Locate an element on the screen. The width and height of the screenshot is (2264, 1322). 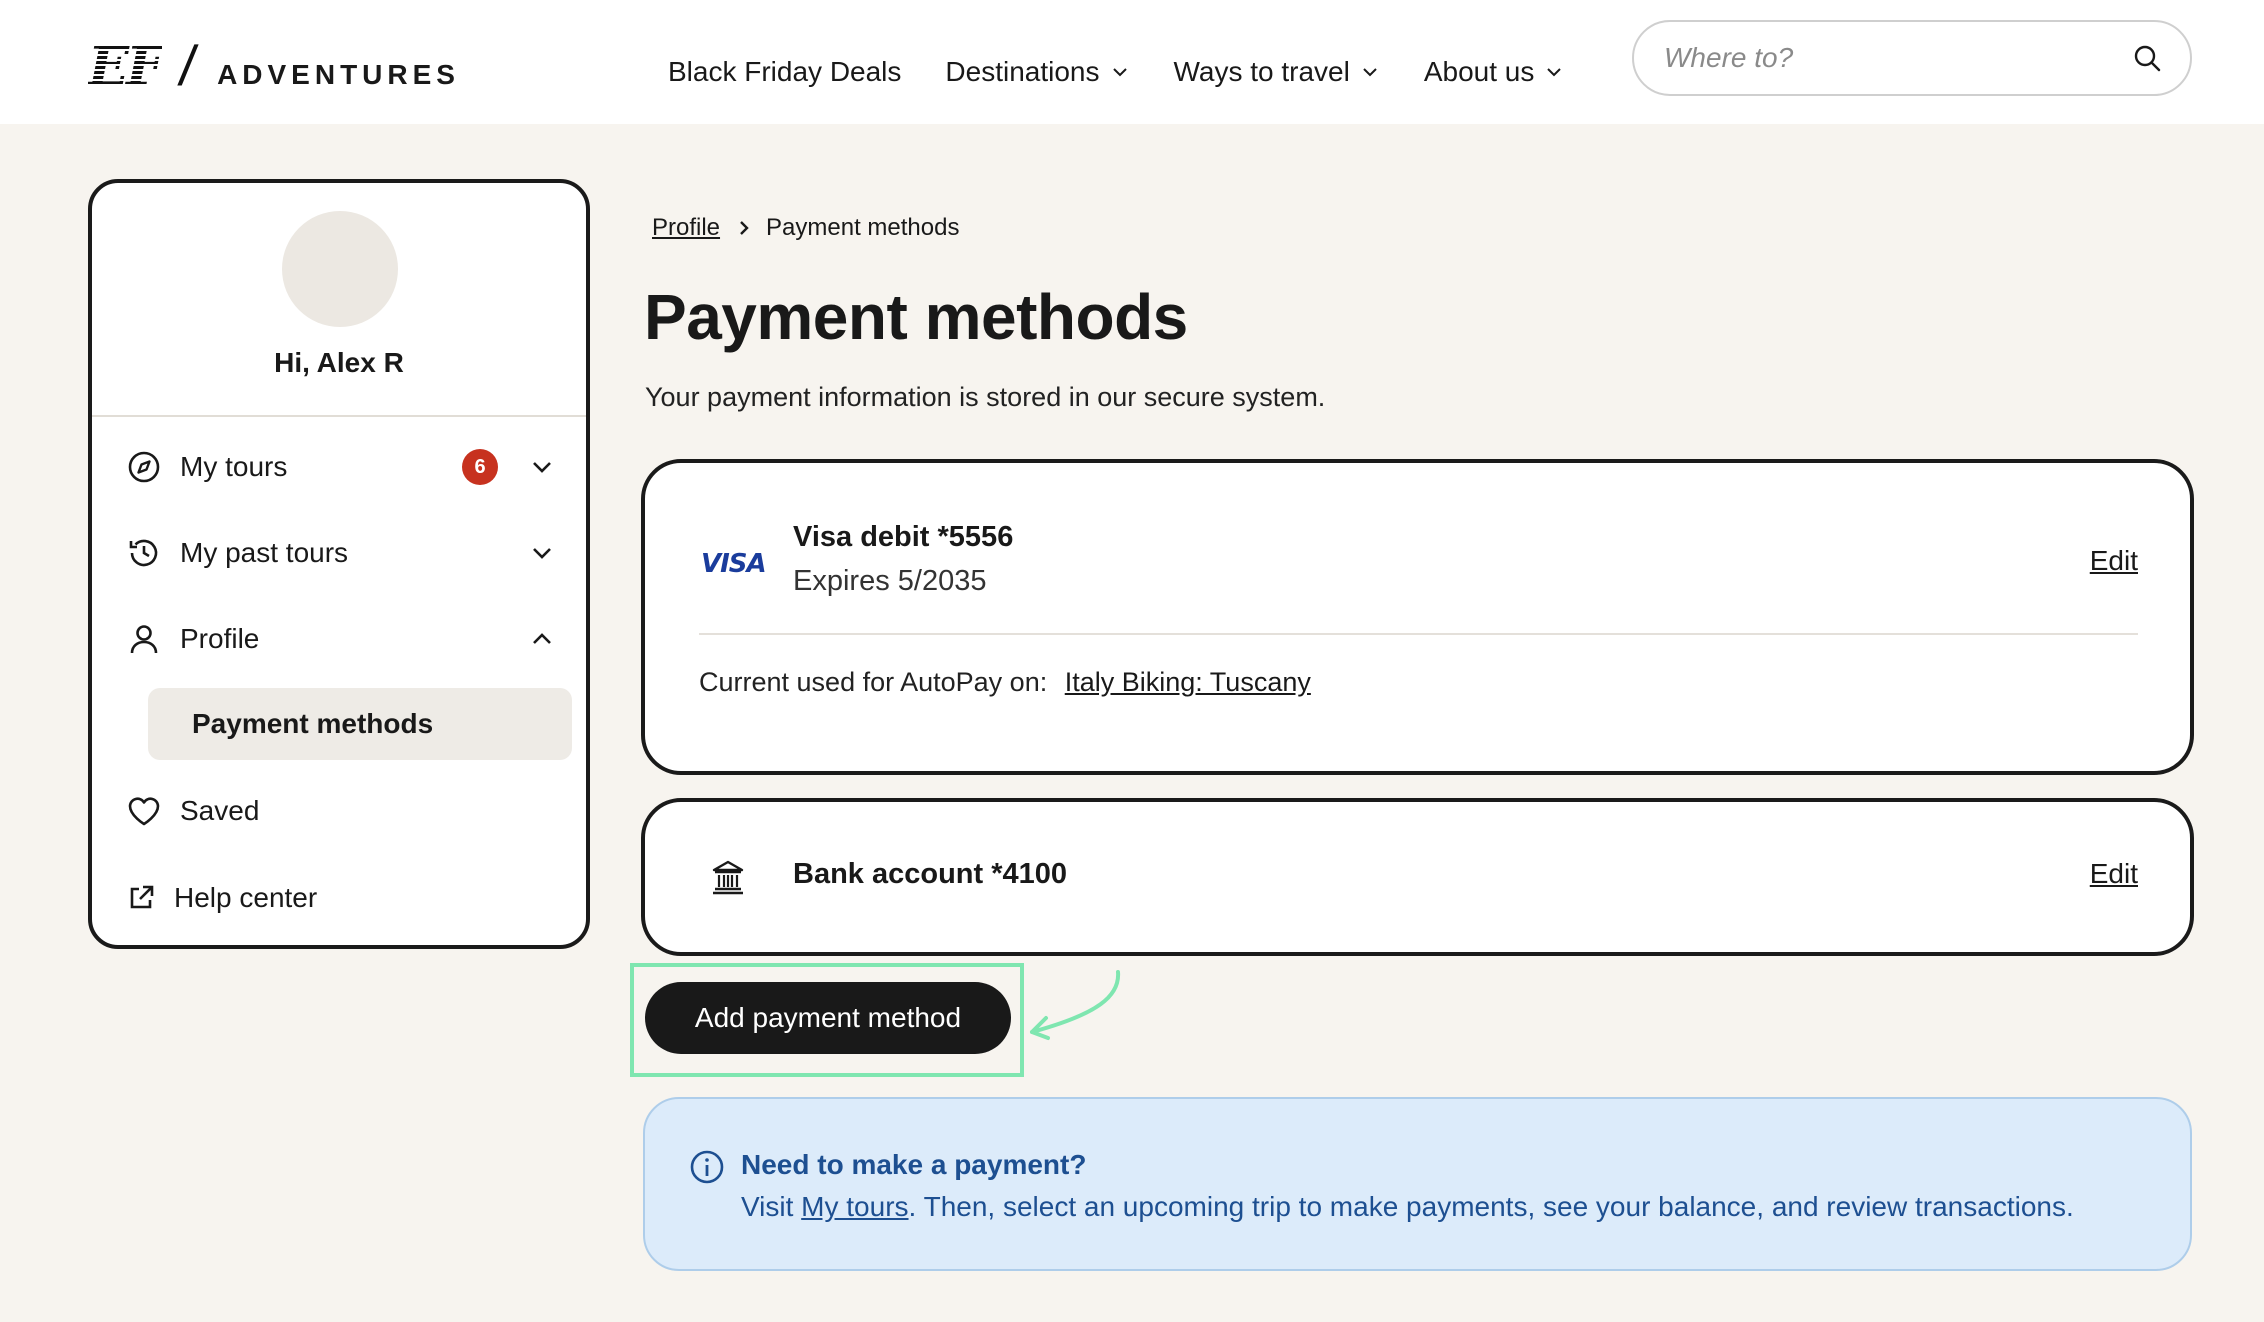
nav-about-us: About us is located at coordinates (1494, 72).